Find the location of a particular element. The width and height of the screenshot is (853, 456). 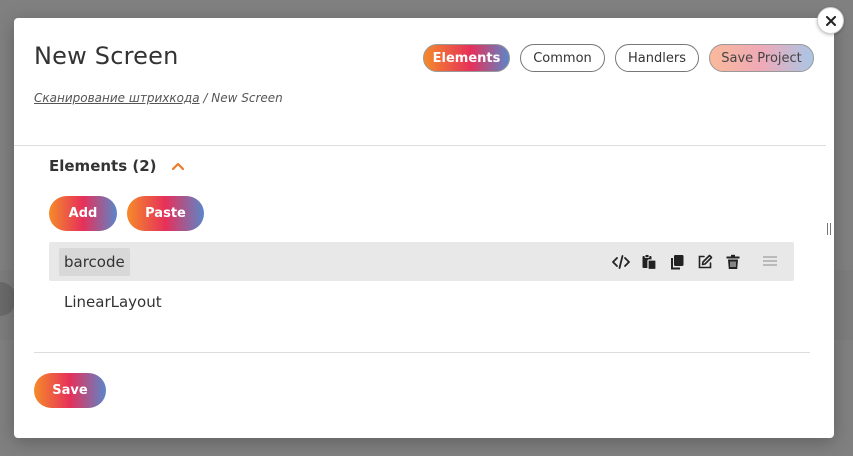

resize-handle-icon is located at coordinates (829, 229).